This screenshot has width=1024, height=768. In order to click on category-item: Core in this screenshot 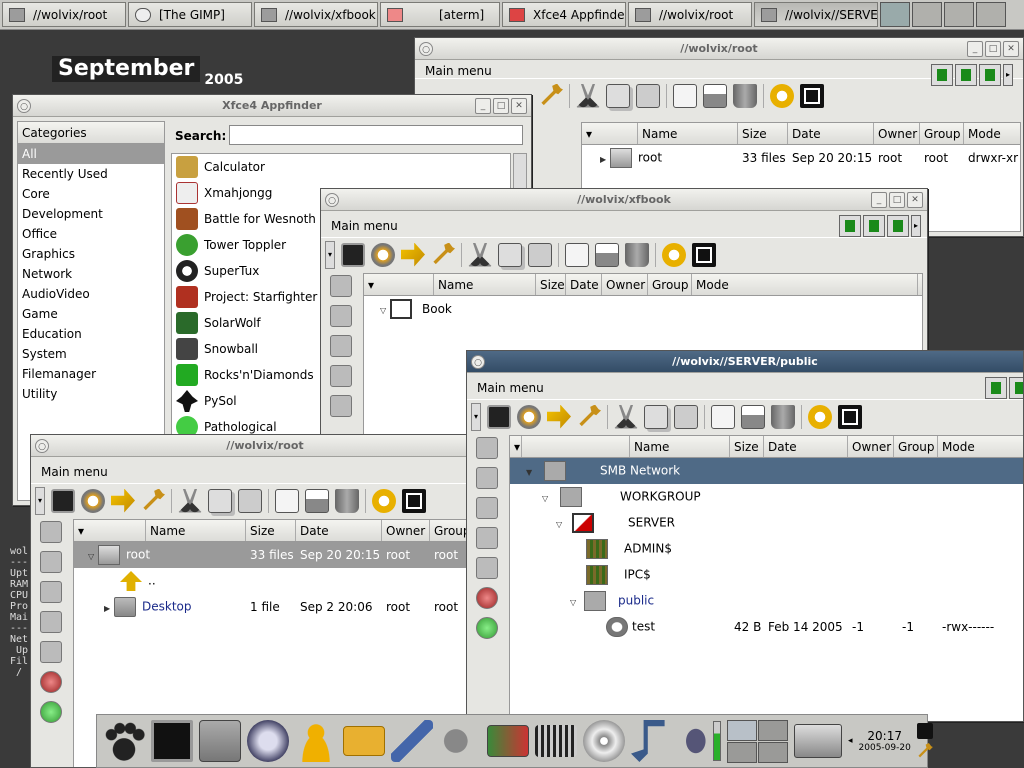, I will do `click(91, 194)`.